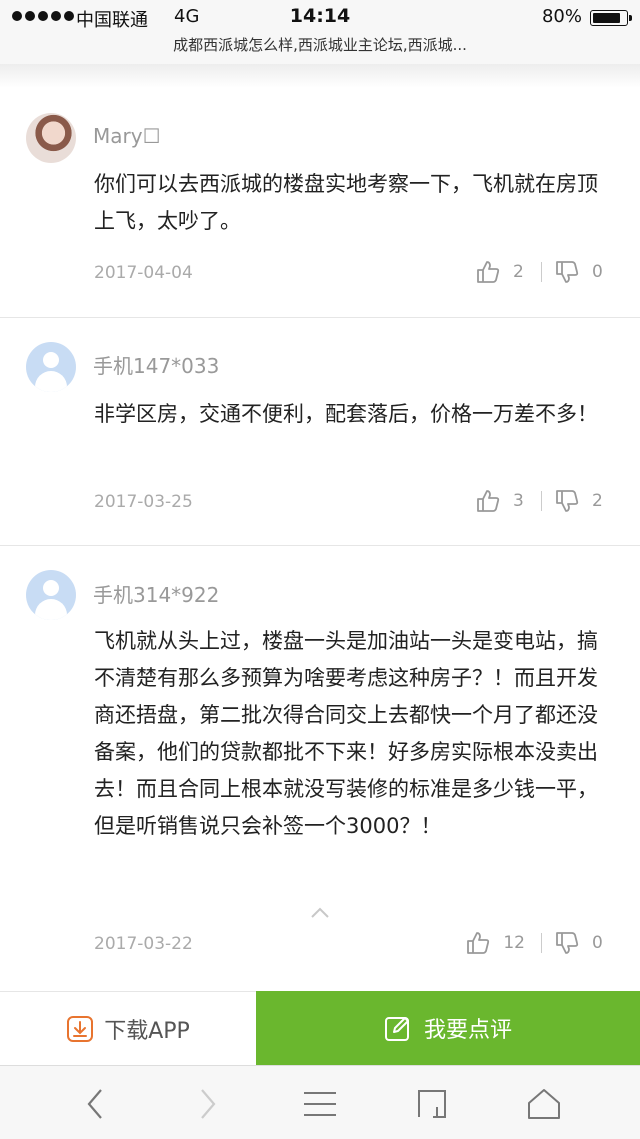  I want to click on comment-date: 2017-03-25, so click(143, 502).